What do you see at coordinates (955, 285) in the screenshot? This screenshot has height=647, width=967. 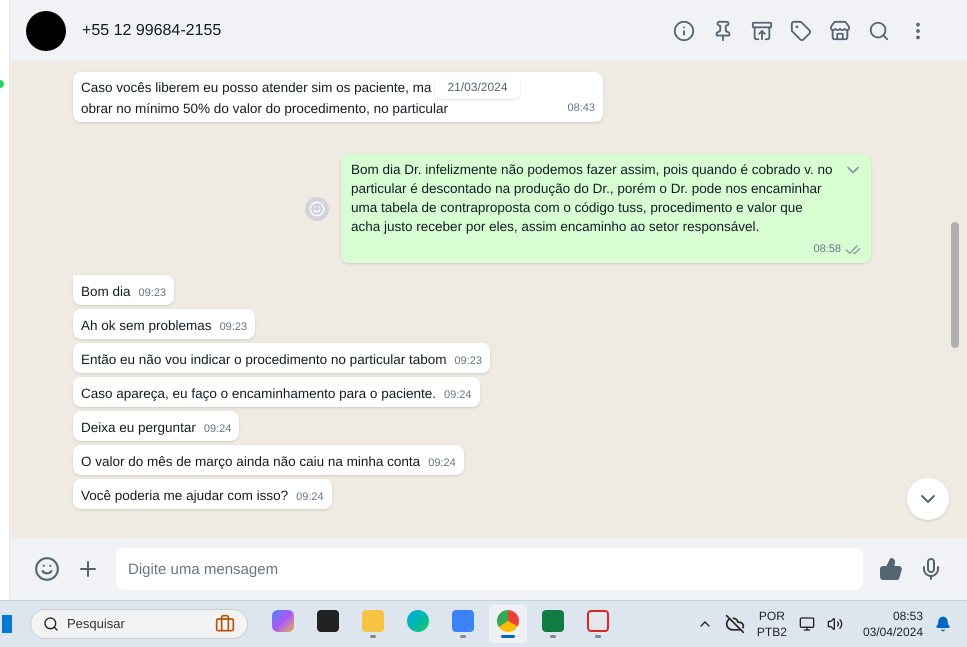 I see `scrollbar` at bounding box center [955, 285].